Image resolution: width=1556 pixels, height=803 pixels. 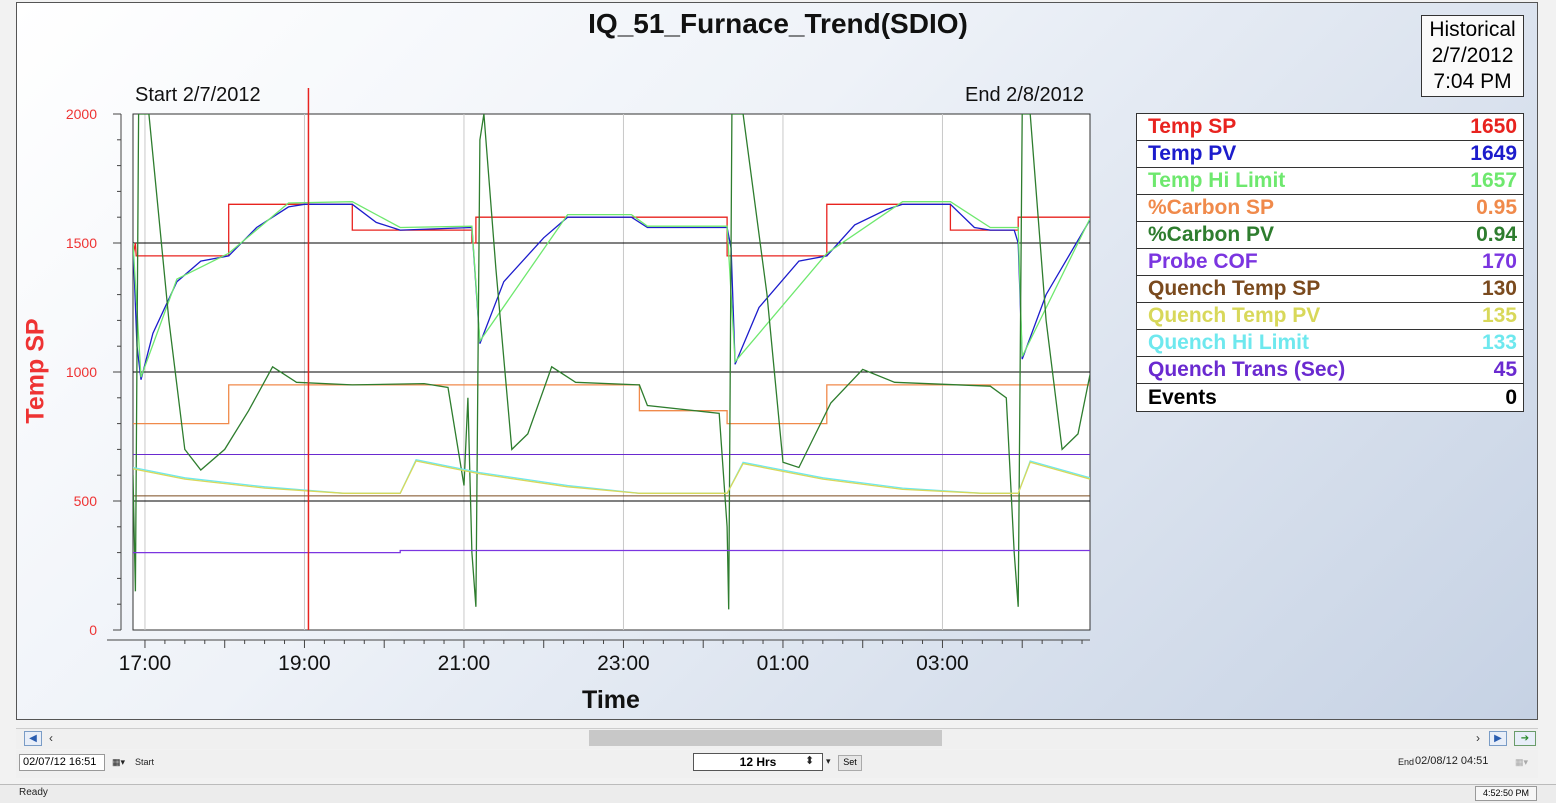 What do you see at coordinates (1496, 207) in the screenshot?
I see `legend-series-value: 0.95` at bounding box center [1496, 207].